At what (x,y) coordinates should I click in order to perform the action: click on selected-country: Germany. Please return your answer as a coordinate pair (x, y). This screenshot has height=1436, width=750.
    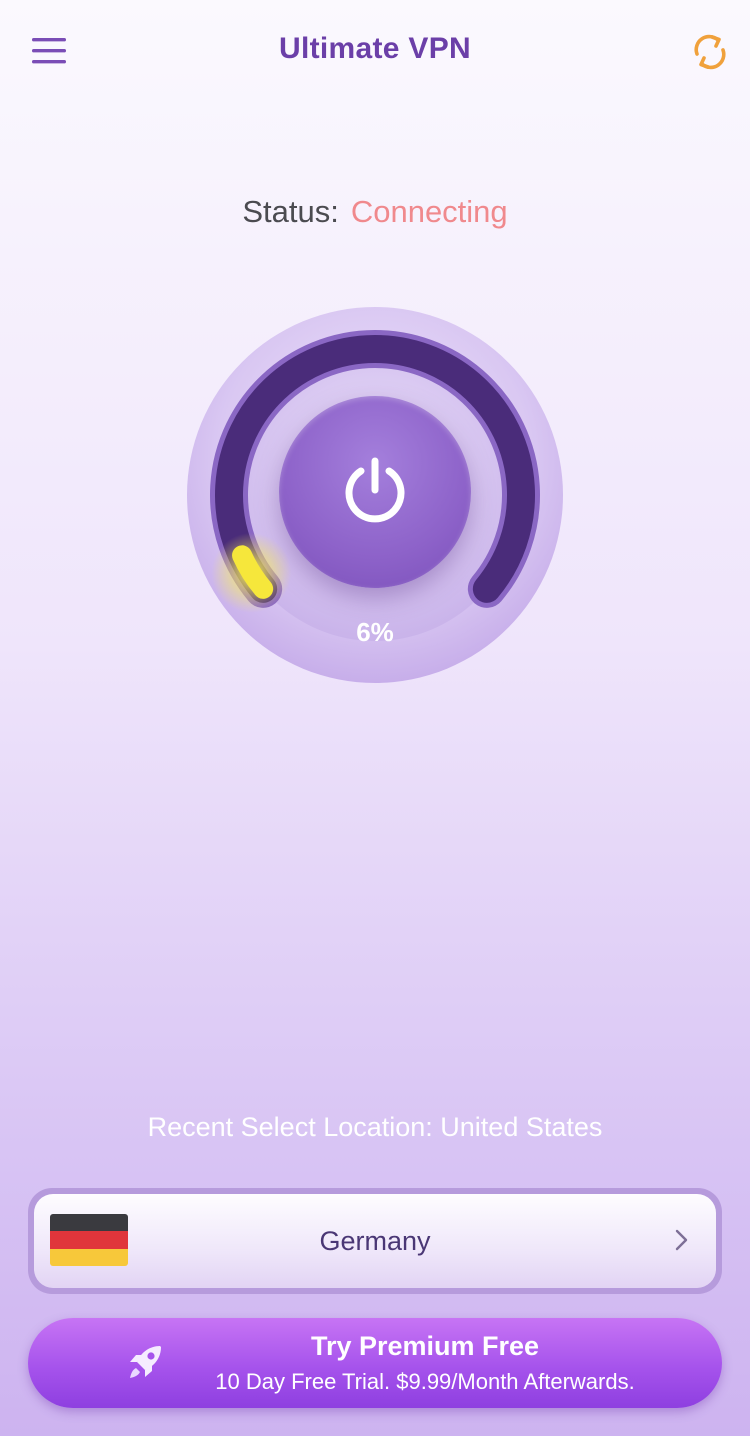
    Looking at the image, I should click on (375, 1241).